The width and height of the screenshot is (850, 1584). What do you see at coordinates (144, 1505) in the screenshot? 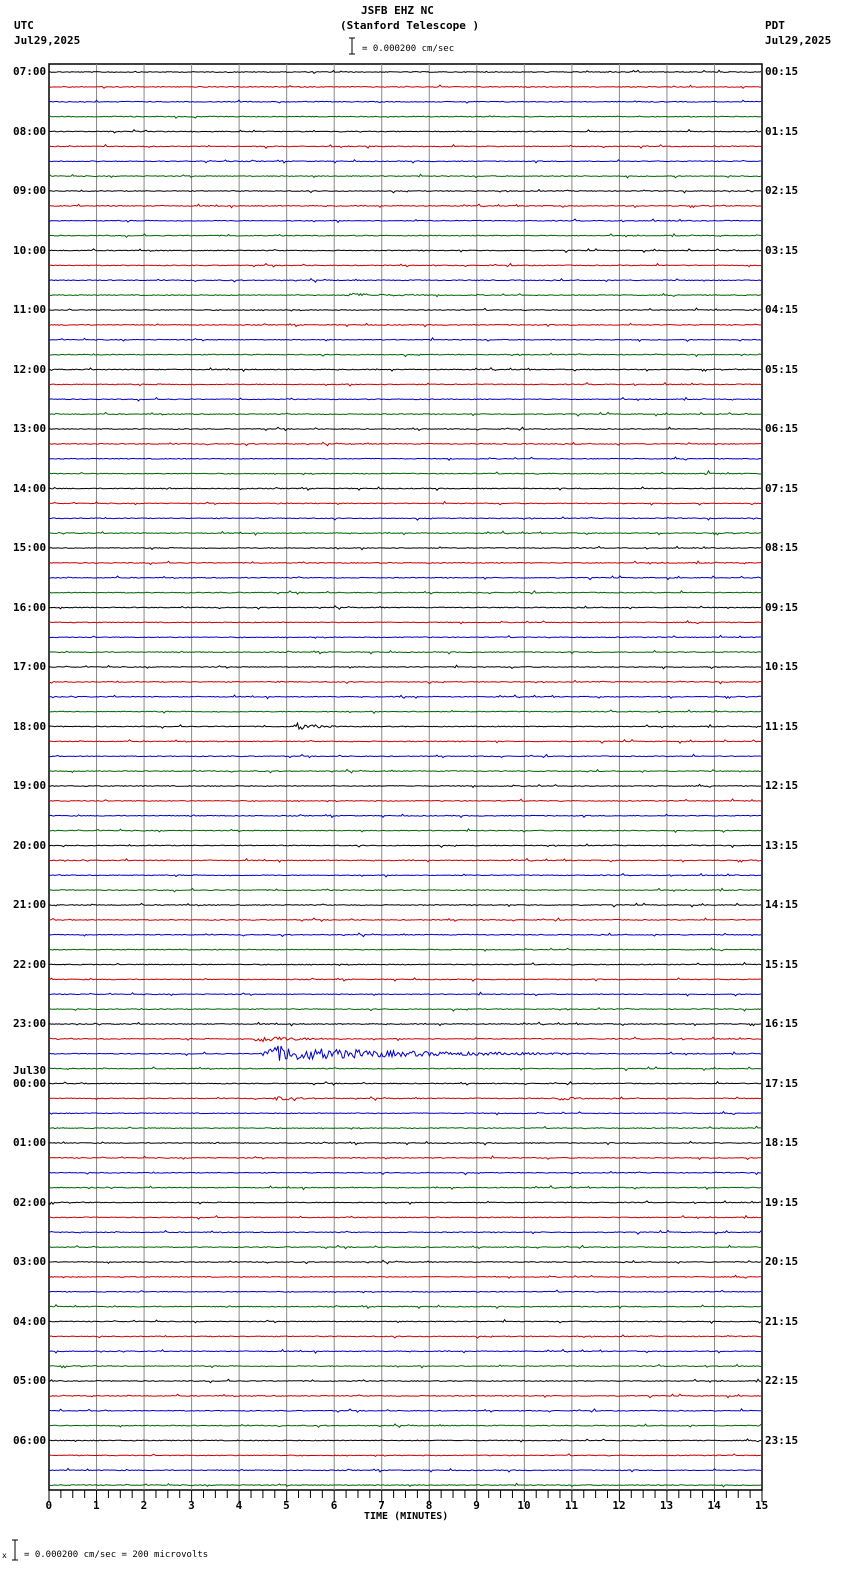
I see `x-tick-label: 2` at bounding box center [144, 1505].